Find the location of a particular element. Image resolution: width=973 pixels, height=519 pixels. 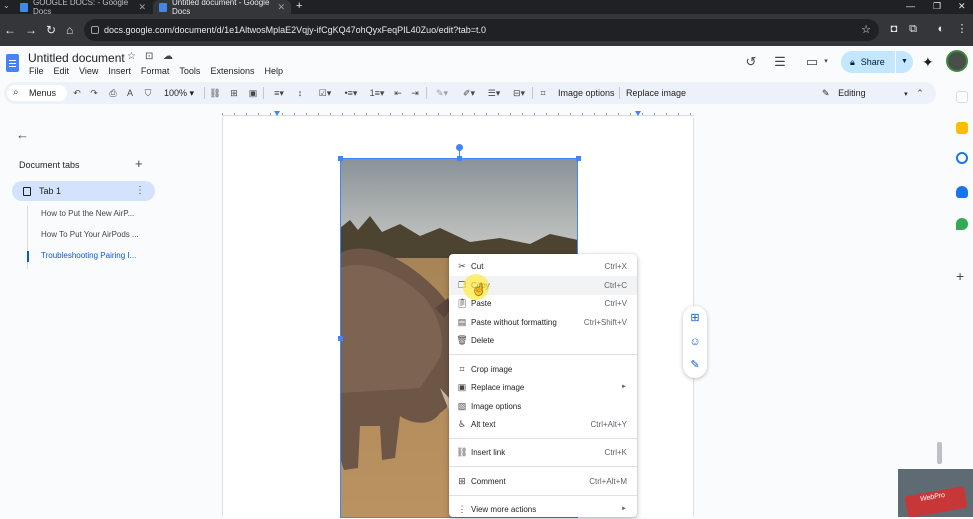

minimize-icon: — is located at coordinates (910, 6).